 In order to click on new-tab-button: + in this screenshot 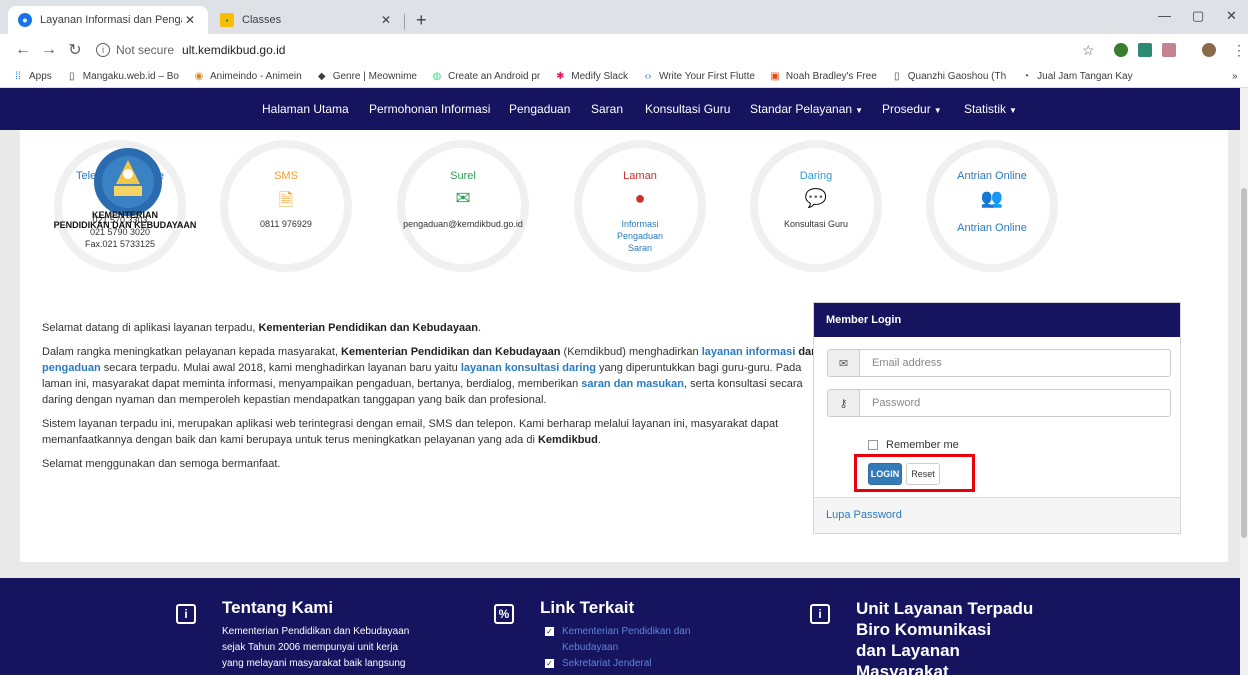, I will do `click(421, 20)`.